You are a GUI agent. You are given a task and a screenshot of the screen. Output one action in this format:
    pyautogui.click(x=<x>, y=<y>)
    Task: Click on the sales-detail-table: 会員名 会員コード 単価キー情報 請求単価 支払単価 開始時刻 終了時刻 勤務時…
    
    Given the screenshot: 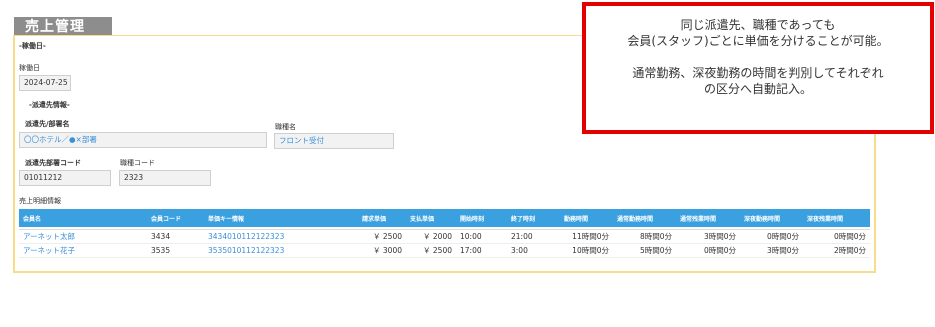 What is the action you would take?
    pyautogui.click(x=444, y=233)
    